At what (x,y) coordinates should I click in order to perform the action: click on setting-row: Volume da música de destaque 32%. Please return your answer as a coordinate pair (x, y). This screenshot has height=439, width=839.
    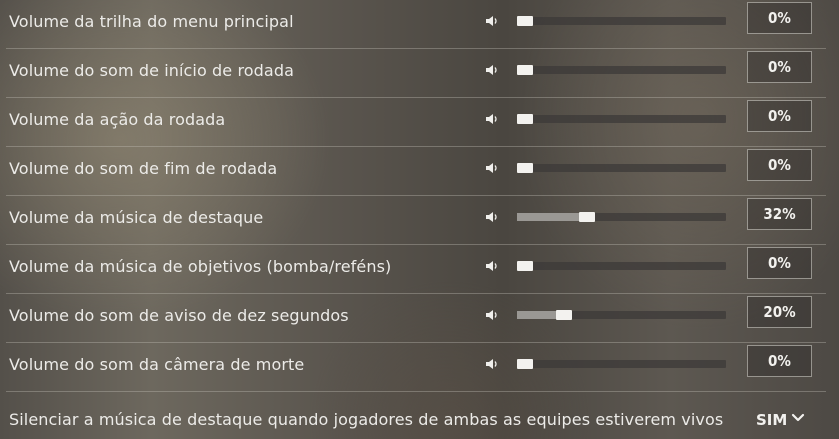
    Looking at the image, I should click on (416, 220).